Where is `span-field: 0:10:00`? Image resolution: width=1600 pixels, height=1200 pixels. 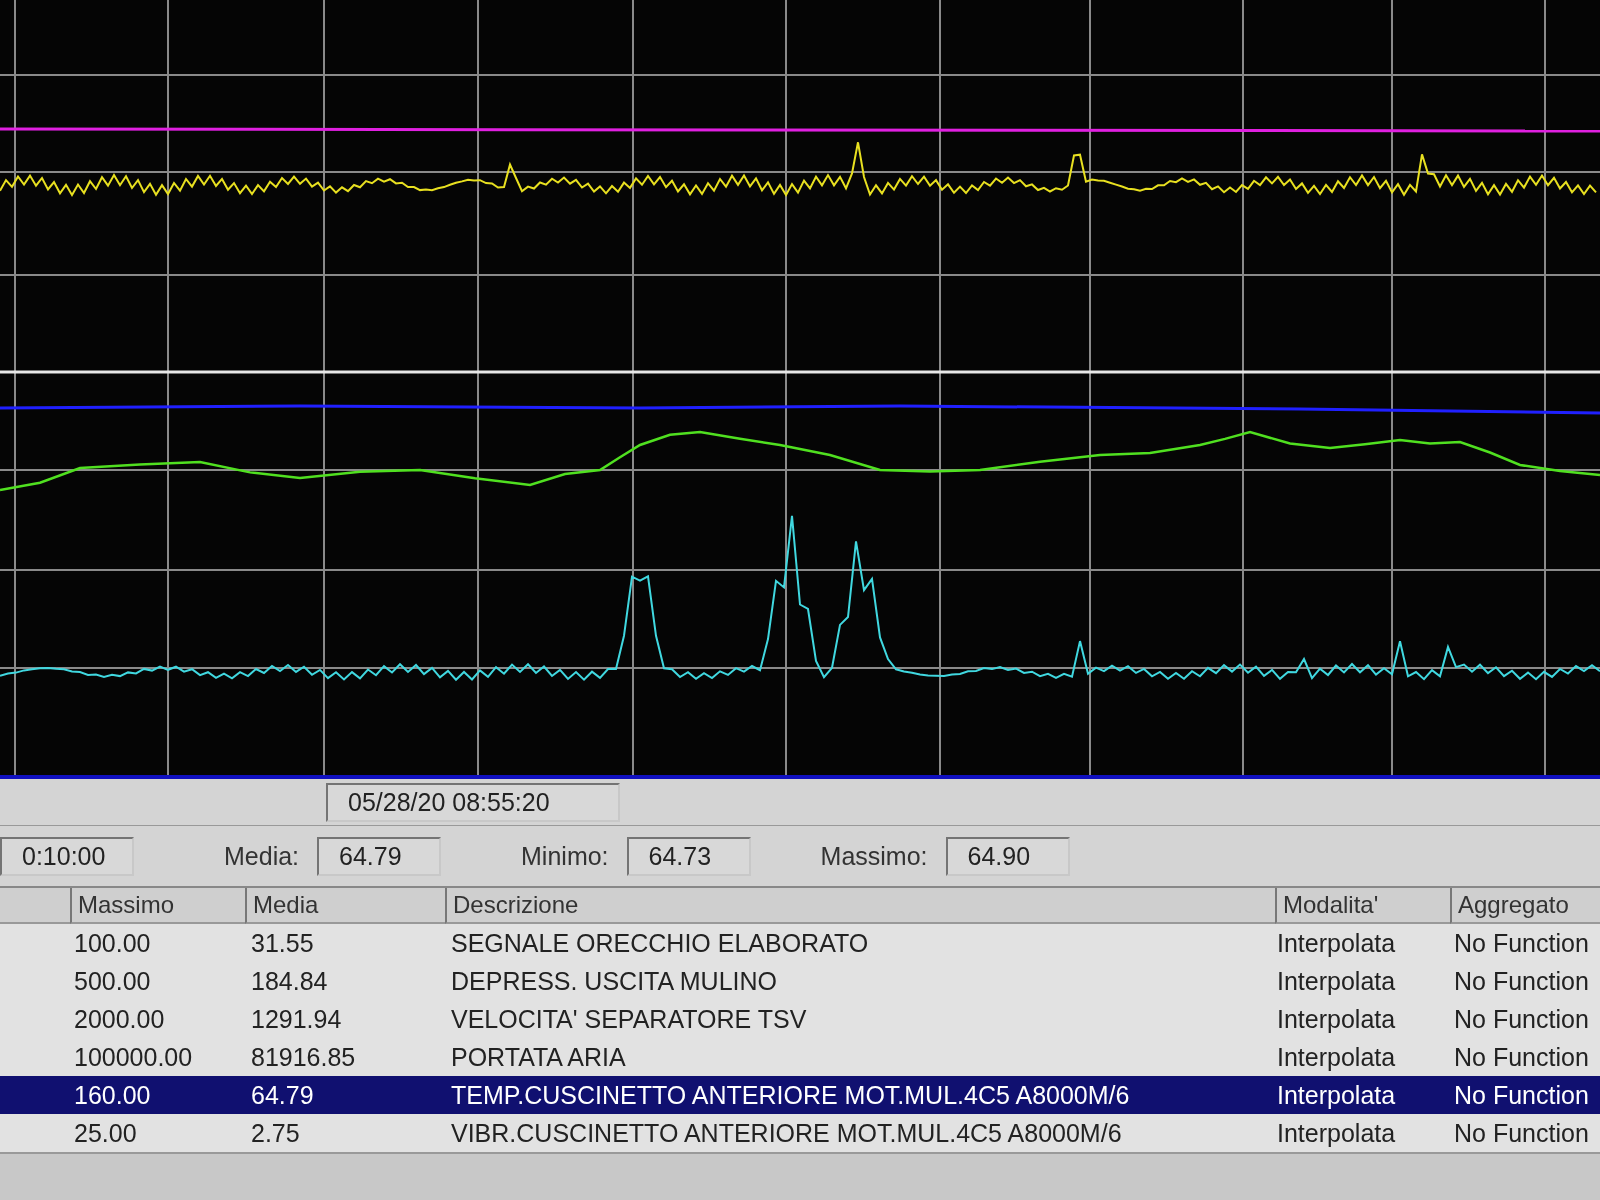
span-field: 0:10:00 is located at coordinates (67, 856).